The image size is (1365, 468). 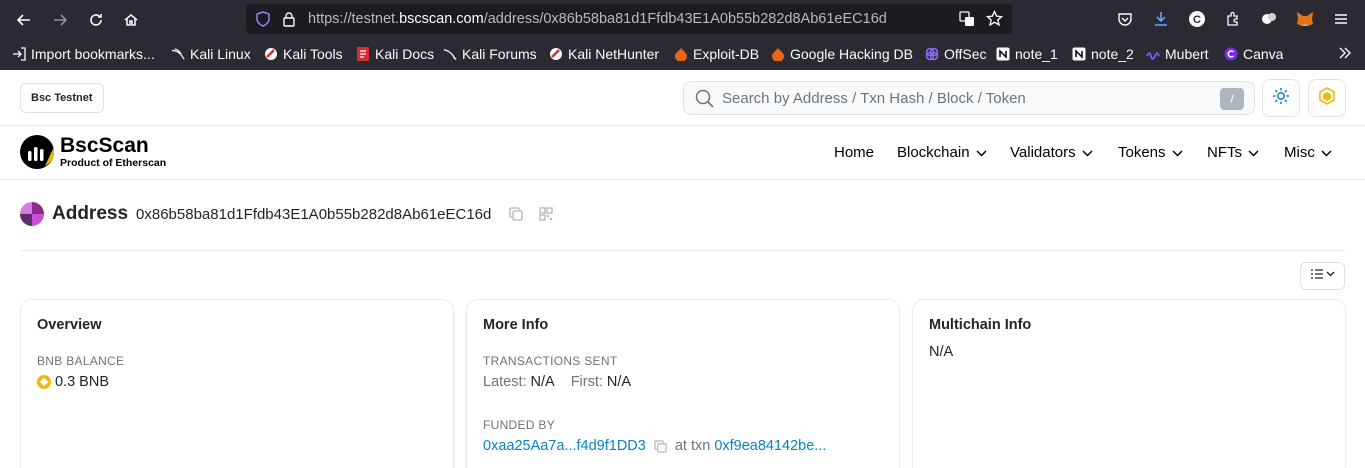 I want to click on url-host: bscscan.com, so click(x=441, y=19).